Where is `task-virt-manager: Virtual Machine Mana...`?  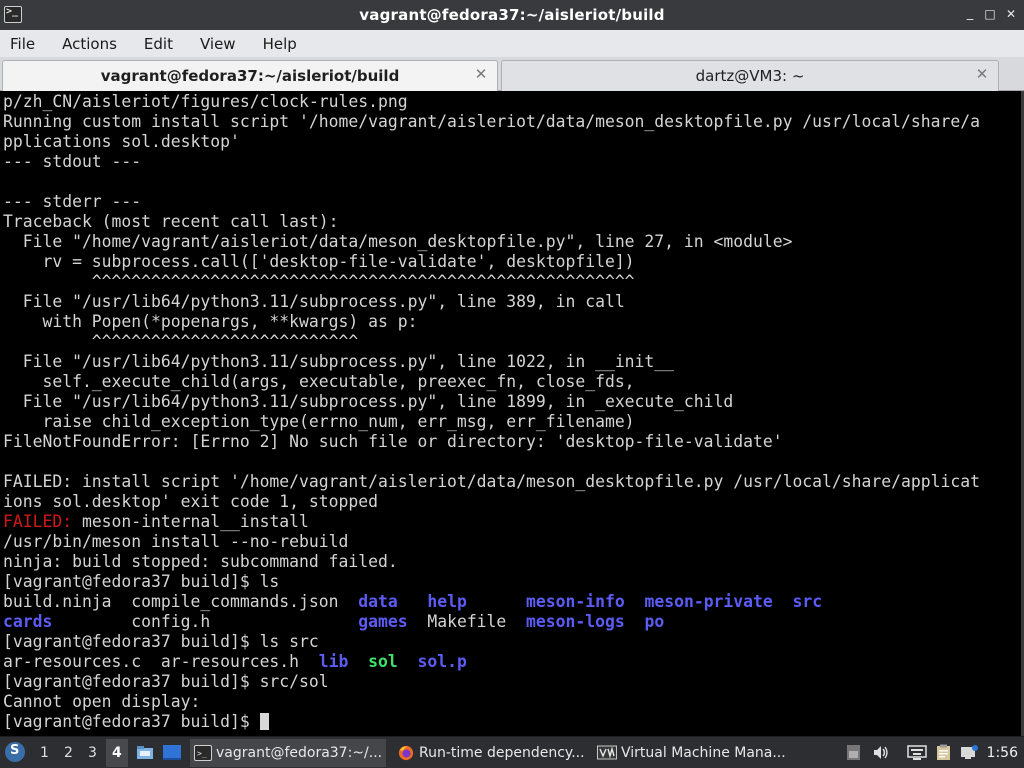
task-virt-manager: Virtual Machine Mana... is located at coordinates (693, 753).